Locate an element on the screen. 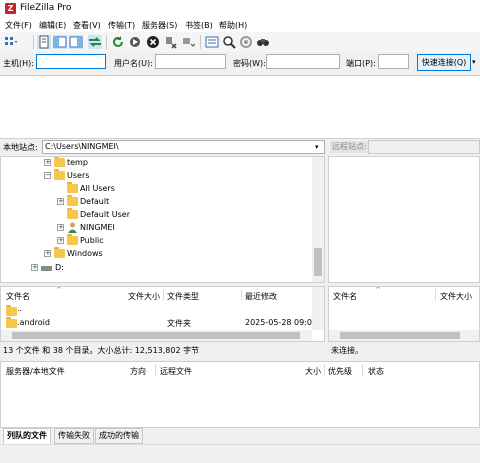 The width and height of the screenshot is (480, 463). menu-help: 帮助(H) is located at coordinates (233, 25).